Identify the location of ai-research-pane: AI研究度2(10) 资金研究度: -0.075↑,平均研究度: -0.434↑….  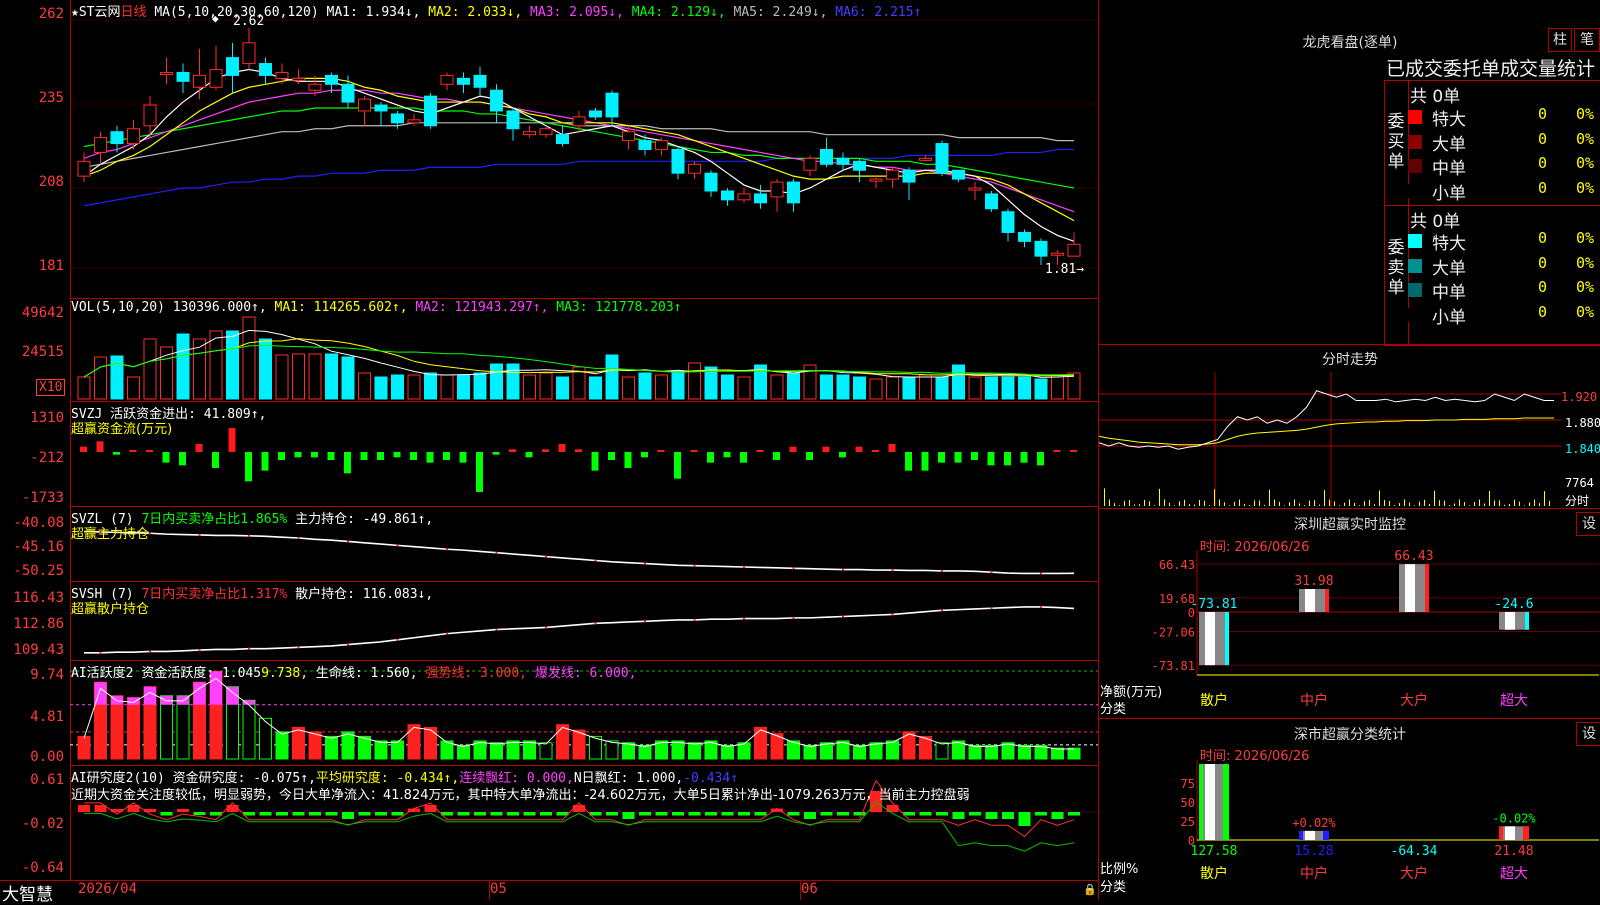
(584, 823).